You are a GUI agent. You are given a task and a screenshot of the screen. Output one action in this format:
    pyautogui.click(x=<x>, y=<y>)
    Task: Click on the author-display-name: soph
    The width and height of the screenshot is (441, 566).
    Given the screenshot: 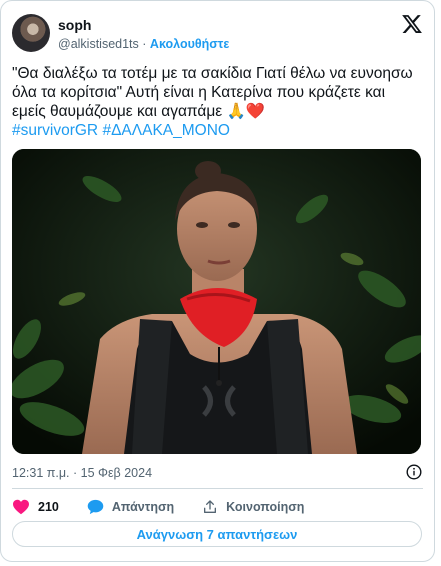 What is the action you would take?
    pyautogui.click(x=74, y=25)
    